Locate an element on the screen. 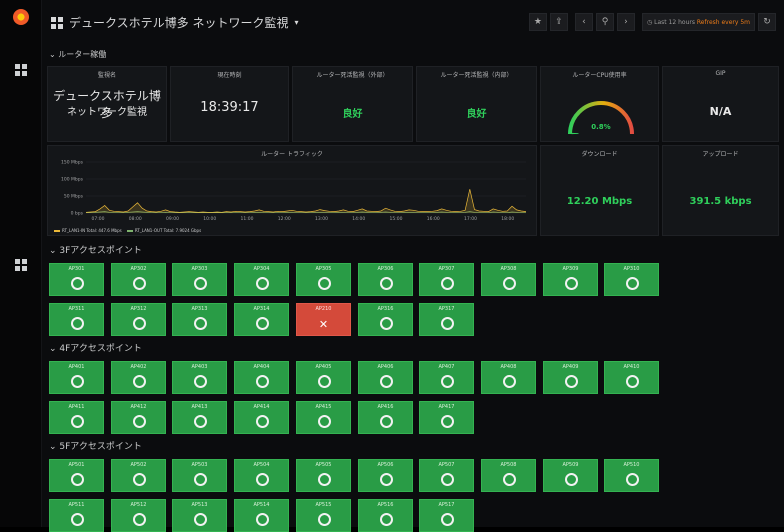  dashboard-picker: デュークスホテル博多 ネットワーク監視 ▾ is located at coordinates (174, 22).